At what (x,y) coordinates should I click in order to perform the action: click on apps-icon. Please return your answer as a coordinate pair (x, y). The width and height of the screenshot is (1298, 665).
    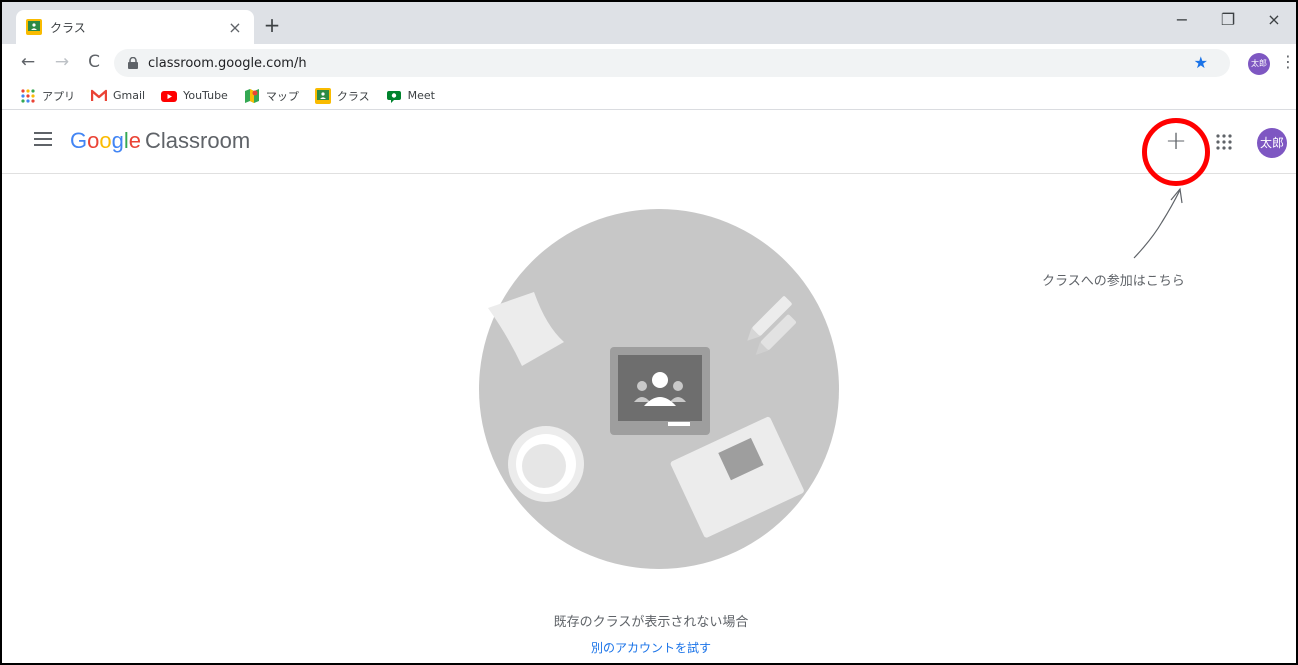
    Looking at the image, I should click on (28, 95).